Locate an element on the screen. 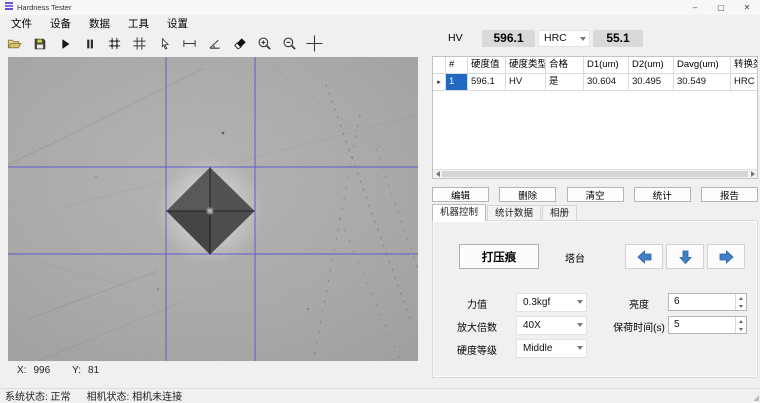 The height and width of the screenshot is (403, 760). tab-album: 相册 is located at coordinates (560, 213).